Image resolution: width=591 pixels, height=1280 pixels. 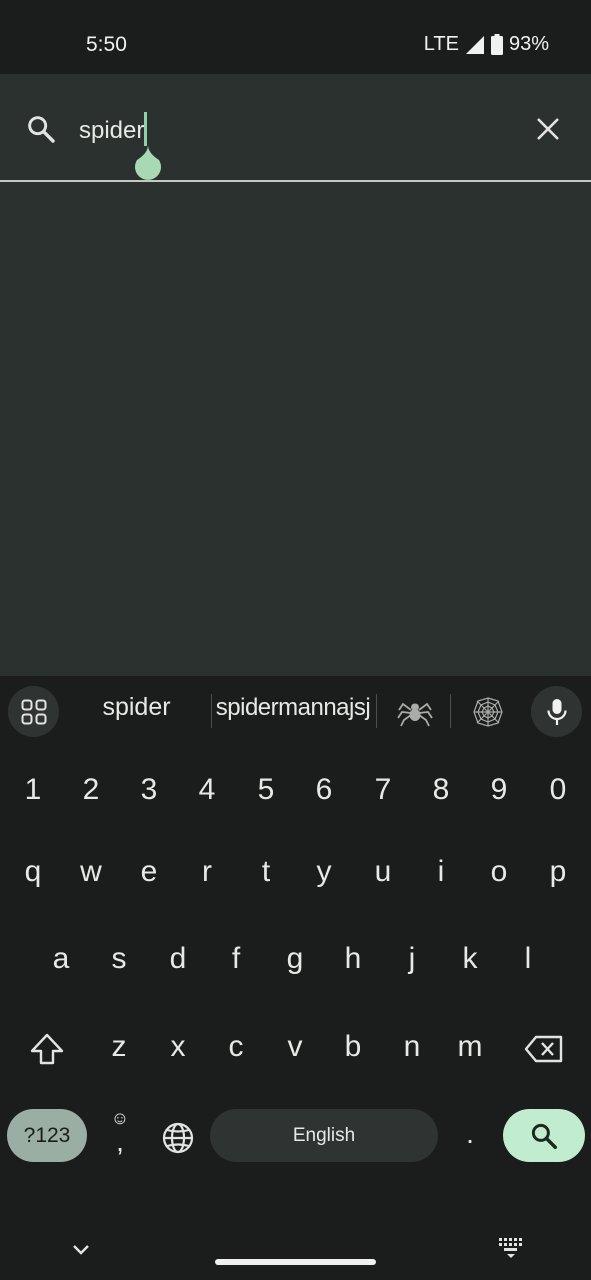 What do you see at coordinates (91, 872) in the screenshot?
I see `key-w: w` at bounding box center [91, 872].